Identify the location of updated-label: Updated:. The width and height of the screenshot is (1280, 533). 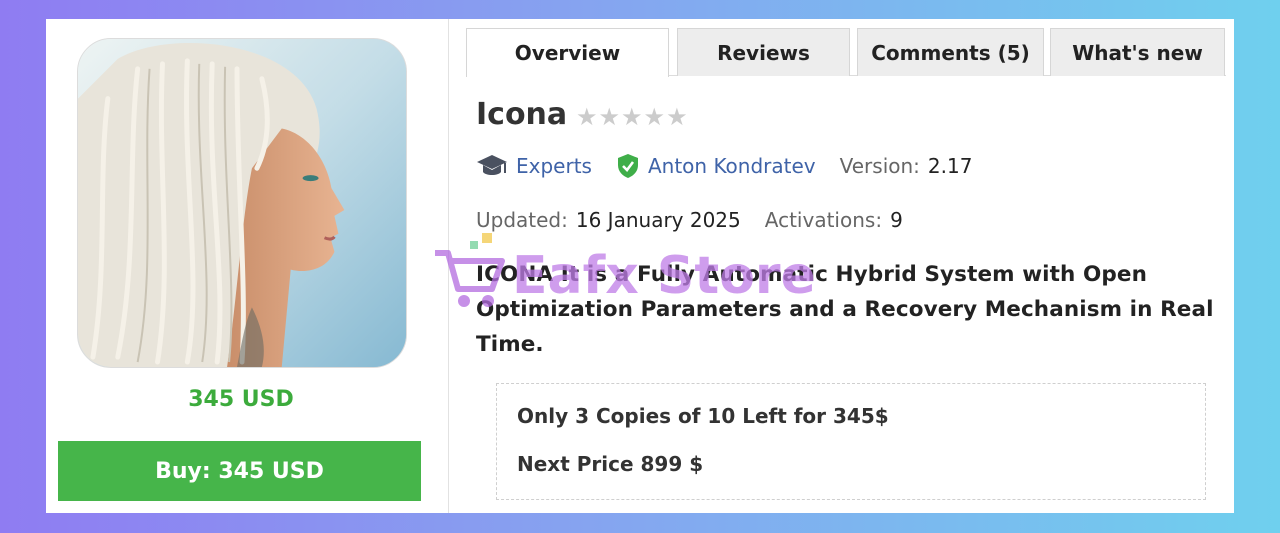
(522, 220).